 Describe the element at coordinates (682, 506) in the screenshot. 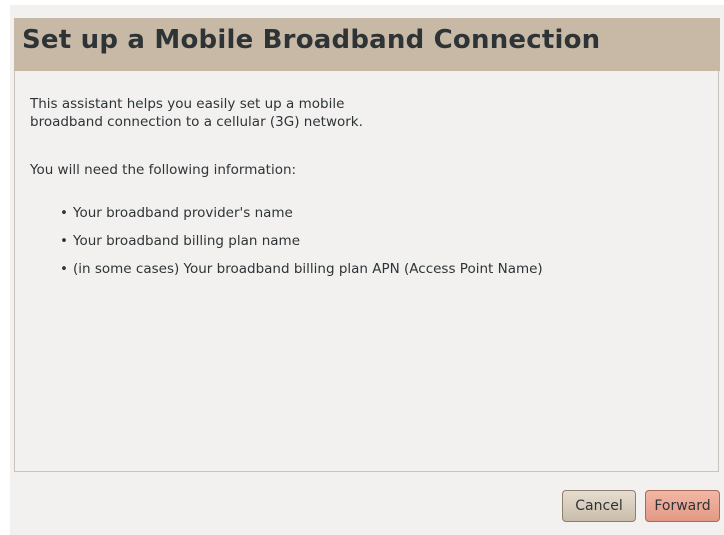

I see `forward-button: Forward` at that location.